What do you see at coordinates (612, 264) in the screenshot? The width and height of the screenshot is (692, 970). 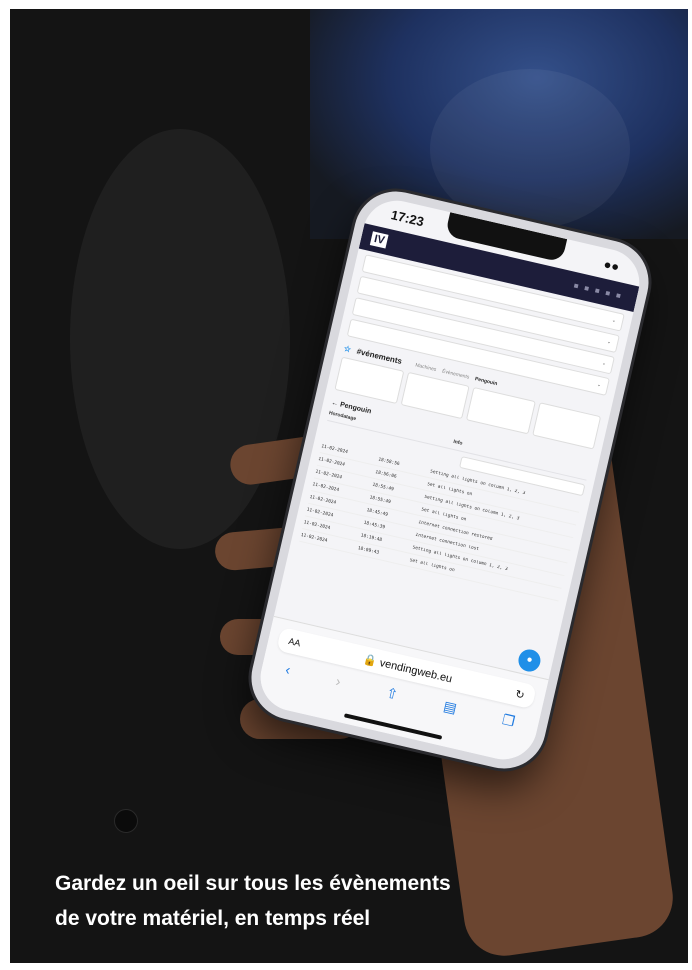 I see `wifi-battery-icon: ●●` at bounding box center [612, 264].